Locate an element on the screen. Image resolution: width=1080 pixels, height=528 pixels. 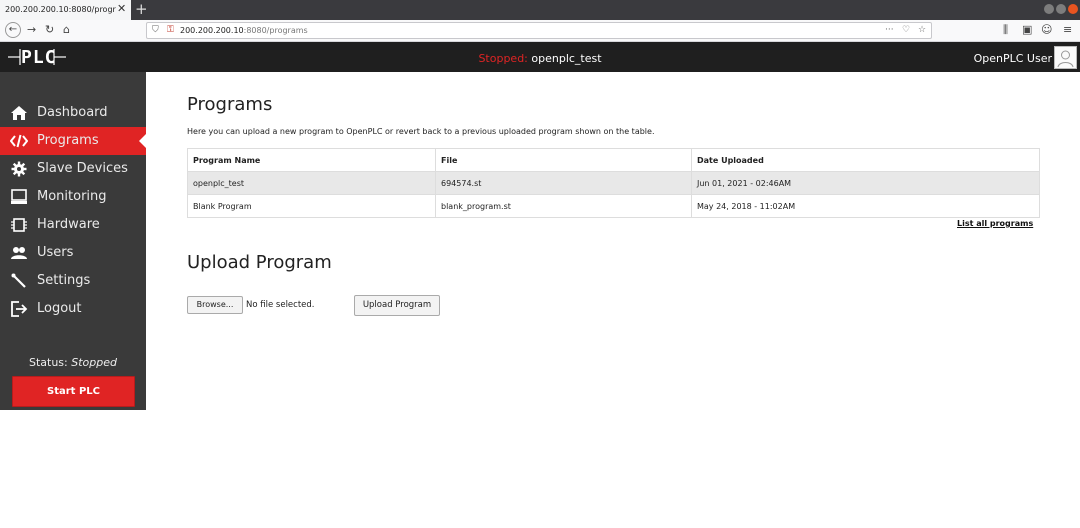
sidebar-item-label: Programs is located at coordinates (68, 140).